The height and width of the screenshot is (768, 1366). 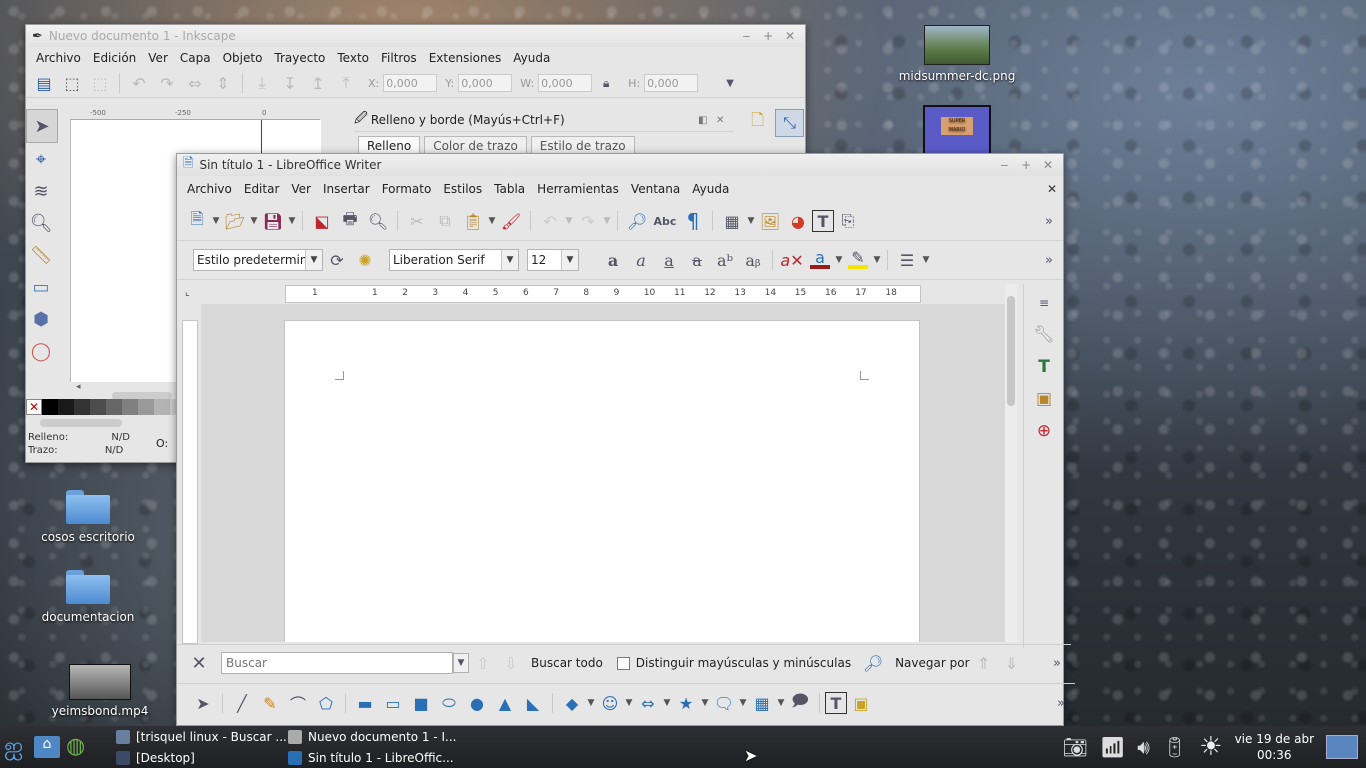 What do you see at coordinates (41, 159) in the screenshot?
I see `node-tool-icon: ⌖` at bounding box center [41, 159].